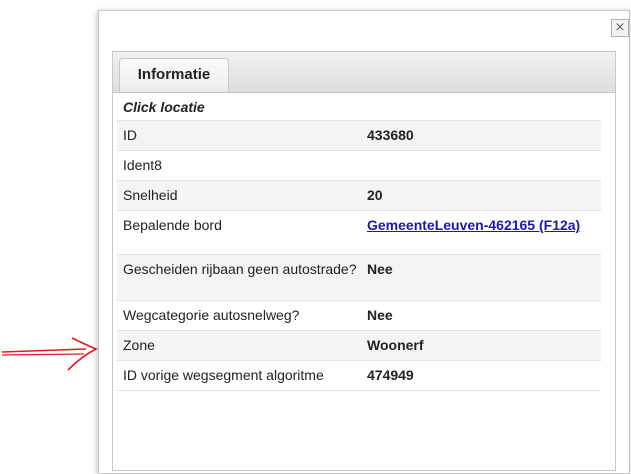 Image resolution: width=631 pixels, height=474 pixels. I want to click on row-label: ID, so click(130, 135).